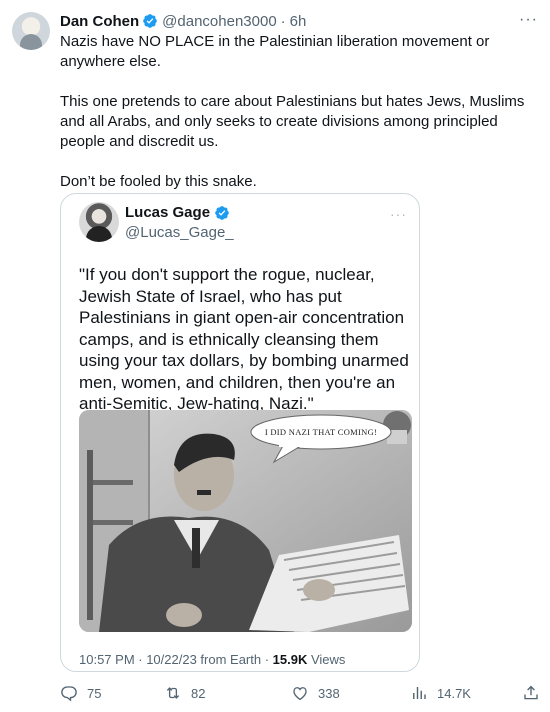 The width and height of the screenshot is (550, 712). What do you see at coordinates (179, 232) in the screenshot?
I see `quoted-author-handle: @Lucas_Gage_` at bounding box center [179, 232].